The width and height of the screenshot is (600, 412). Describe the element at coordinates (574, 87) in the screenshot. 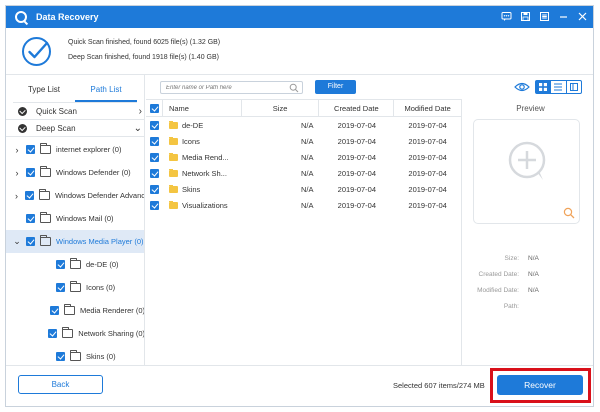

I see `detail-view-icon` at that location.